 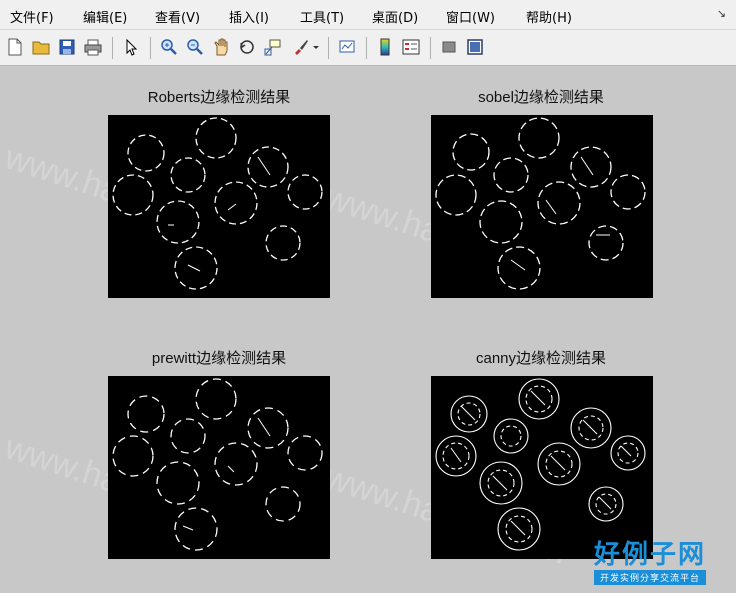 What do you see at coordinates (219, 358) in the screenshot?
I see `plot-title-prewitt: prewitt边缘检测结果` at bounding box center [219, 358].